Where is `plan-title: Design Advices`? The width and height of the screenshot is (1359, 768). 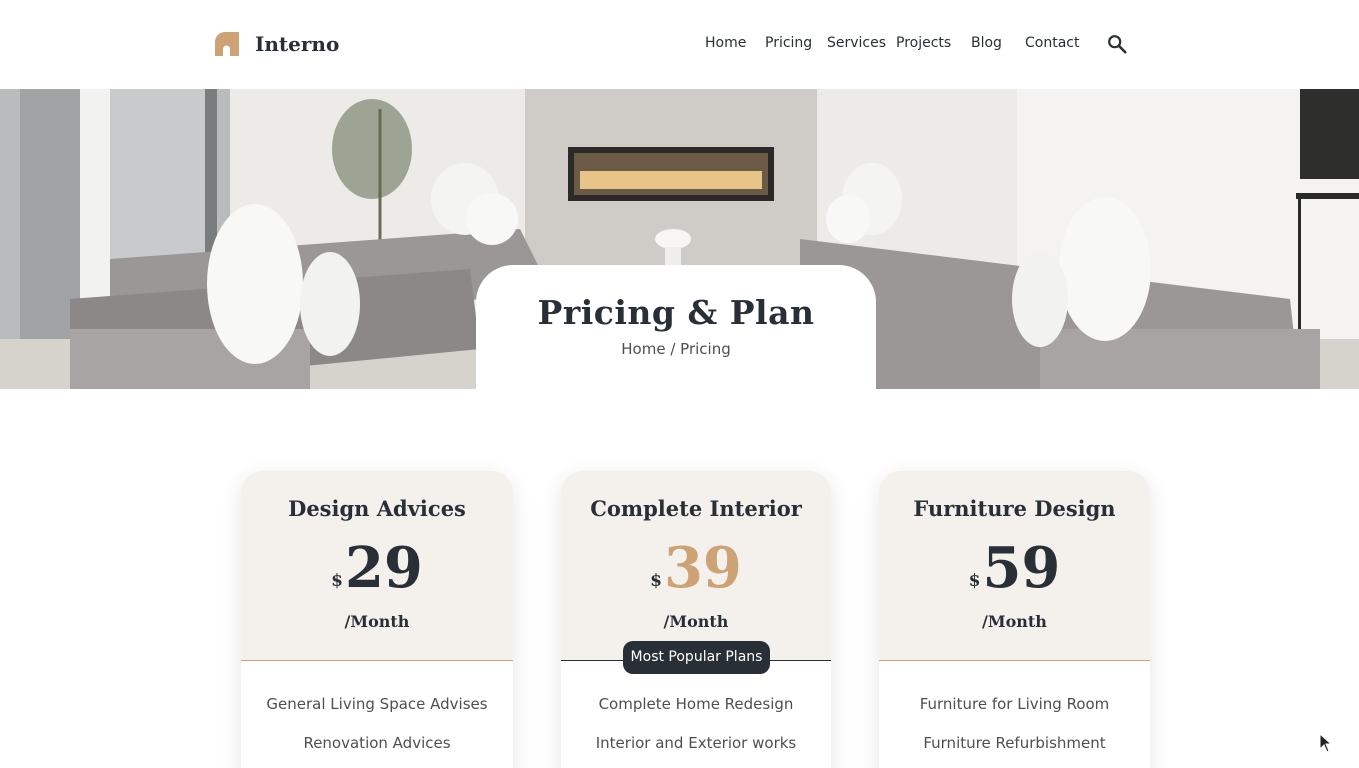
plan-title: Design Advices is located at coordinates (377, 508).